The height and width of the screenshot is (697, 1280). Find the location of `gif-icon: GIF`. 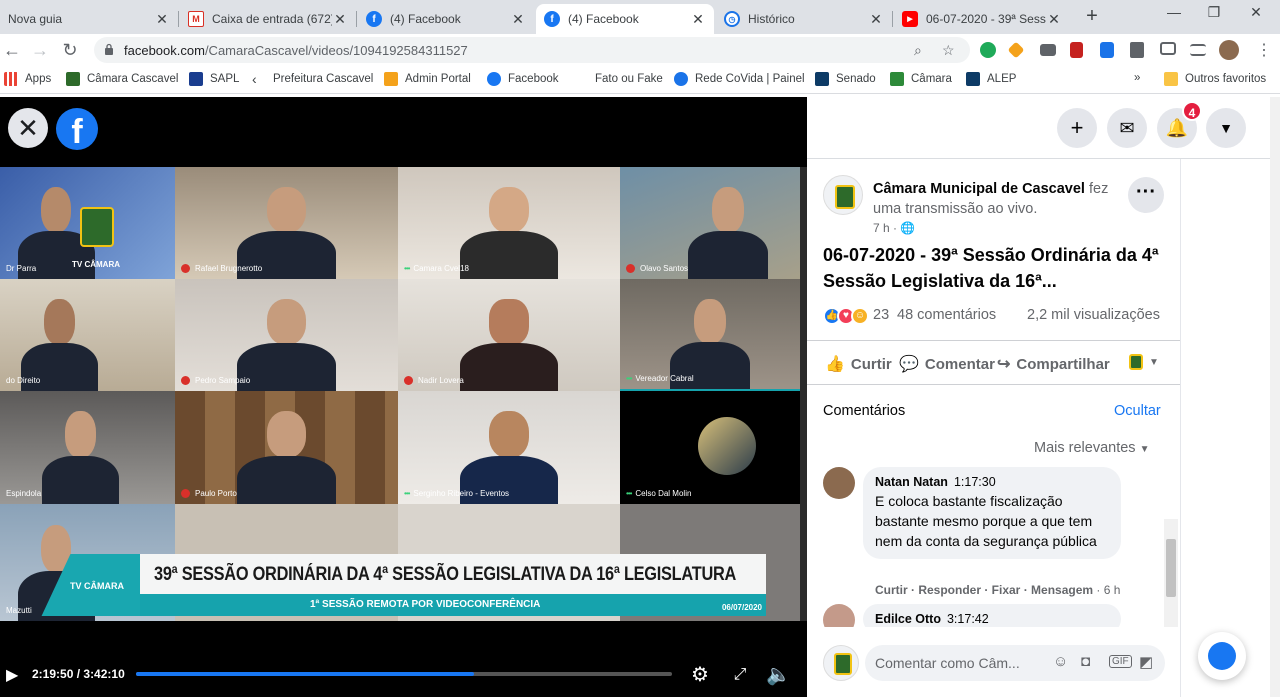

gif-icon: GIF is located at coordinates (1120, 661).